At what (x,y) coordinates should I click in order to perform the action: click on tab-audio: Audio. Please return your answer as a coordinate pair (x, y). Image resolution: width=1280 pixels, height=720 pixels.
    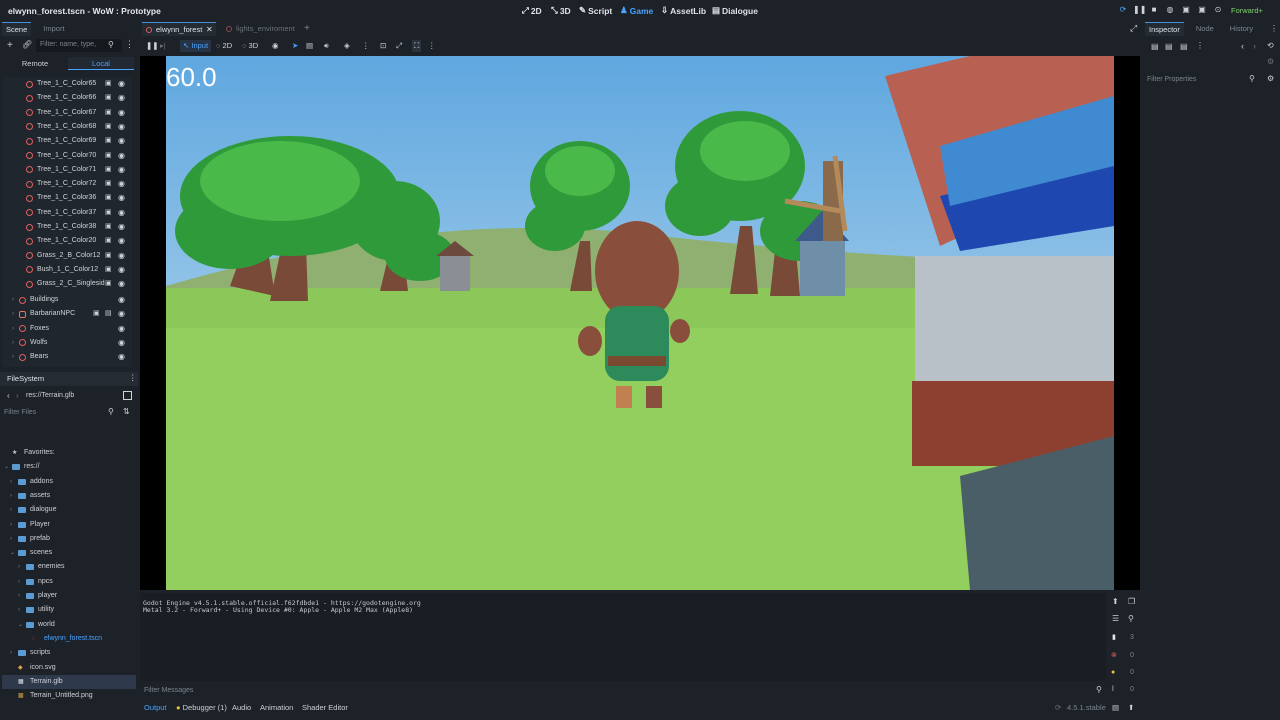
    Looking at the image, I should click on (241, 707).